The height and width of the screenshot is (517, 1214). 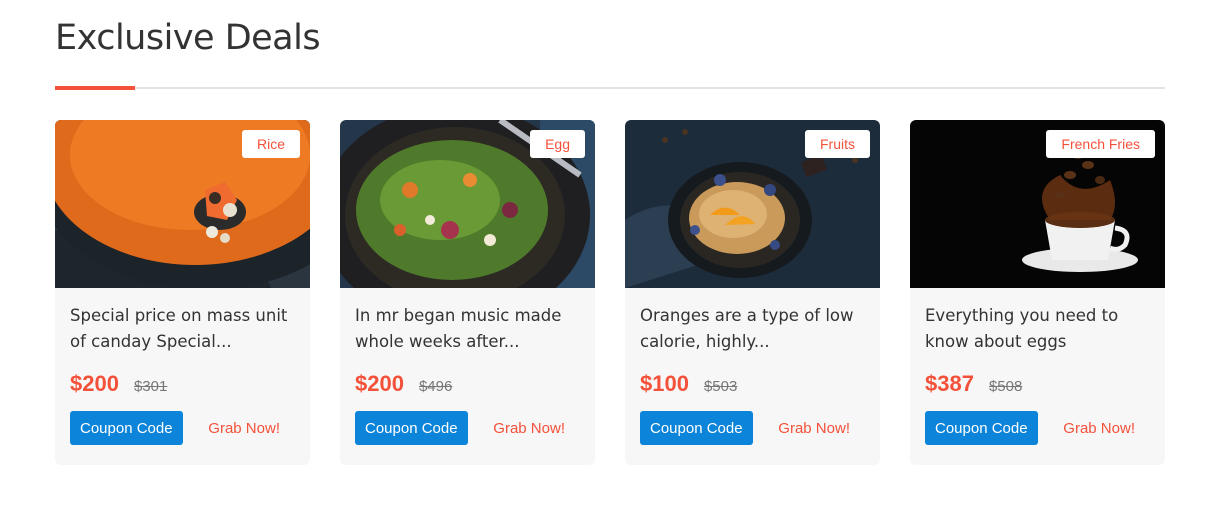 What do you see at coordinates (270, 144) in the screenshot?
I see `category-tag: Rice` at bounding box center [270, 144].